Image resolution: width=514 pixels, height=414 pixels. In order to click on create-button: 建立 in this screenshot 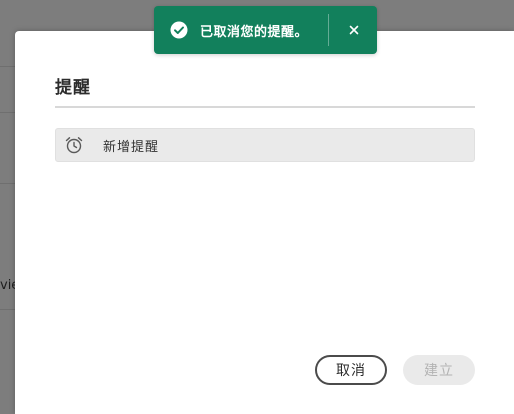, I will do `click(439, 370)`.